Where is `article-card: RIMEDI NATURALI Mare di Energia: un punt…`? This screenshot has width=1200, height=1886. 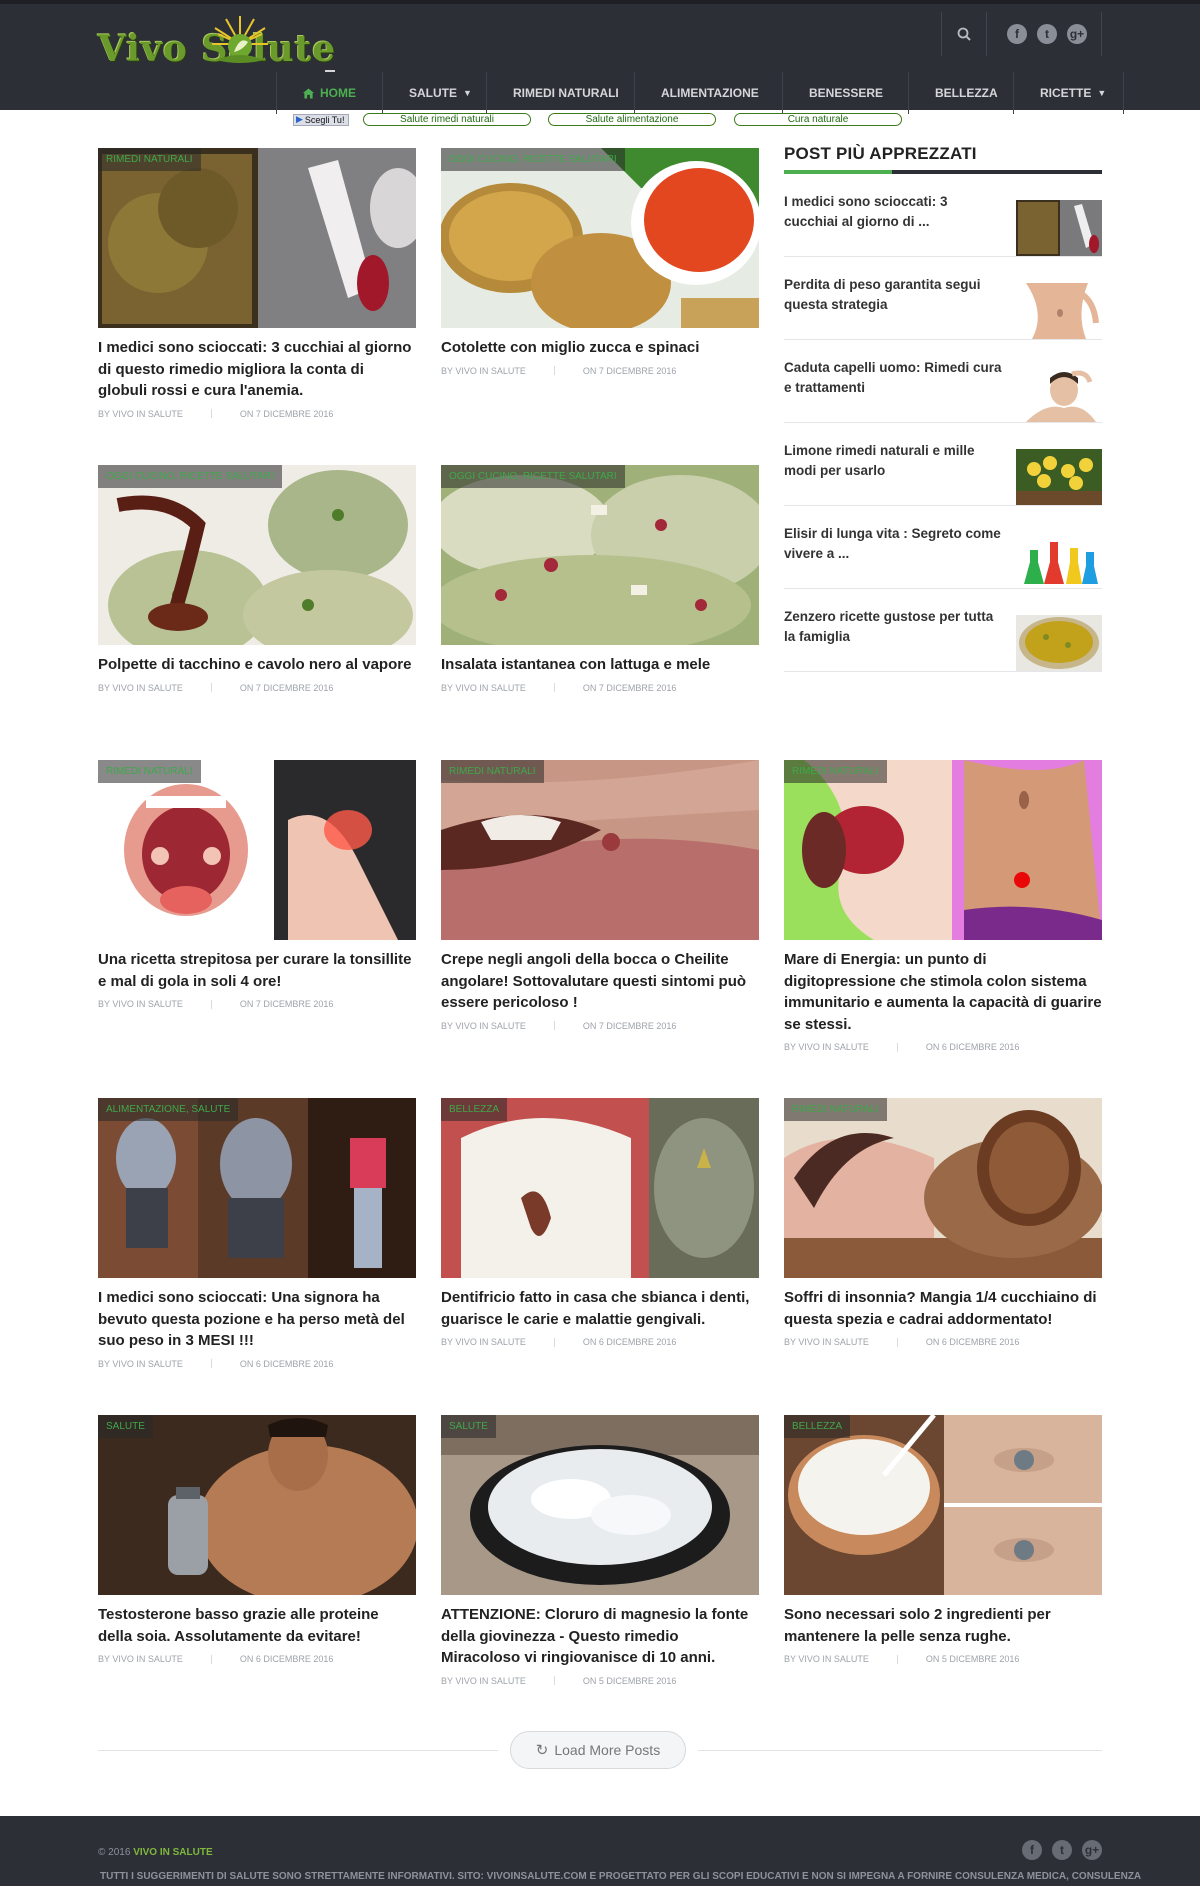 article-card: RIMEDI NATURALI Mare di Energia: un punt… is located at coordinates (943, 906).